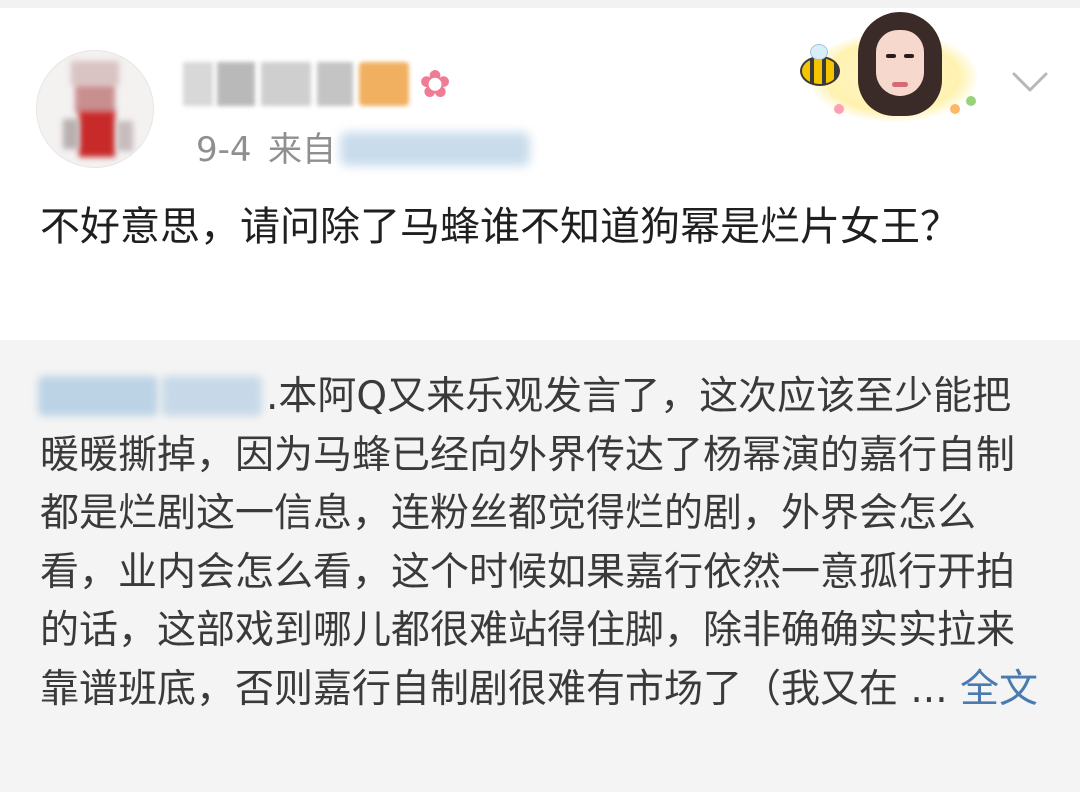 This screenshot has height=792, width=1080. What do you see at coordinates (1030, 82) in the screenshot?
I see `chevron-down-icon` at bounding box center [1030, 82].